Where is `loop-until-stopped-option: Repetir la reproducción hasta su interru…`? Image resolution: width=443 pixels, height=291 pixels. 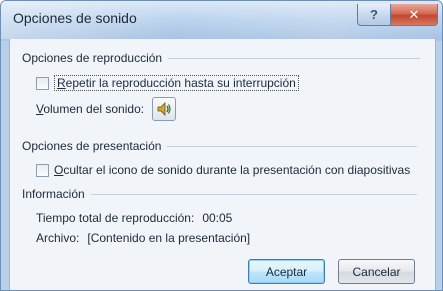 loop-until-stopped-option: Repetir la reproducción hasta su interru… is located at coordinates (167, 83).